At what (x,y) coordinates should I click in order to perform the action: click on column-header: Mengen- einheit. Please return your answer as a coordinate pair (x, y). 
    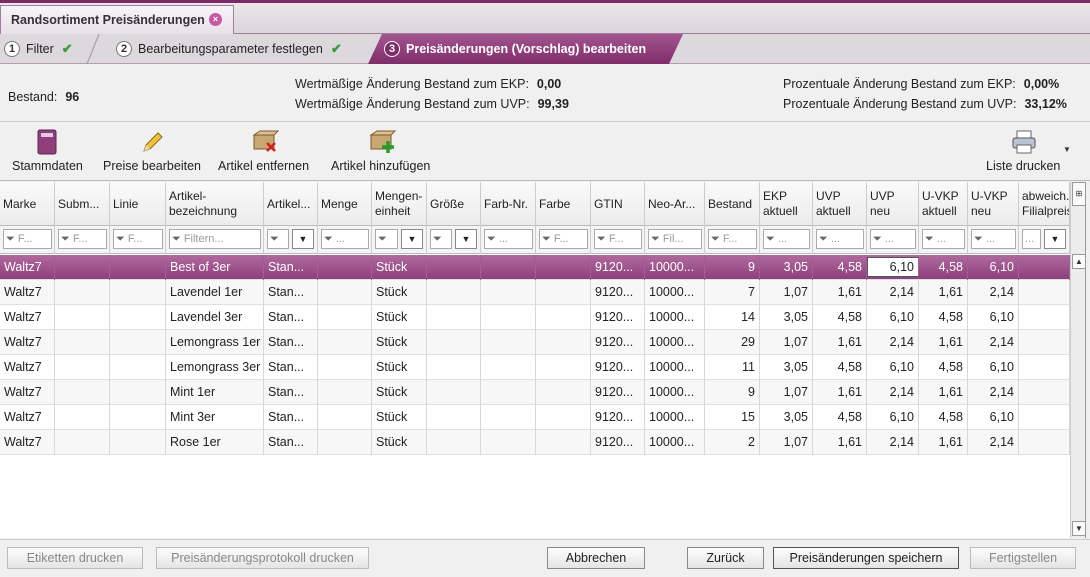
    Looking at the image, I should click on (399, 204).